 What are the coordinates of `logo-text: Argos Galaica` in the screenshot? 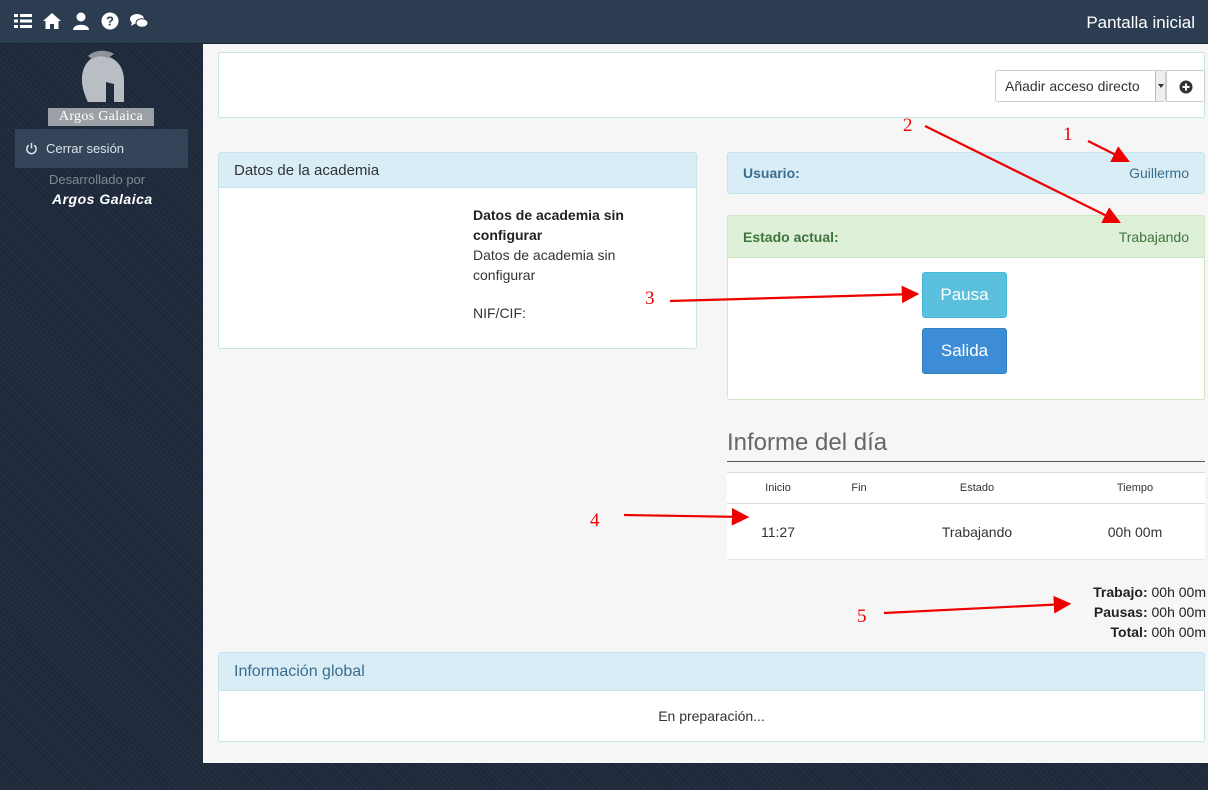 It's located at (101, 117).